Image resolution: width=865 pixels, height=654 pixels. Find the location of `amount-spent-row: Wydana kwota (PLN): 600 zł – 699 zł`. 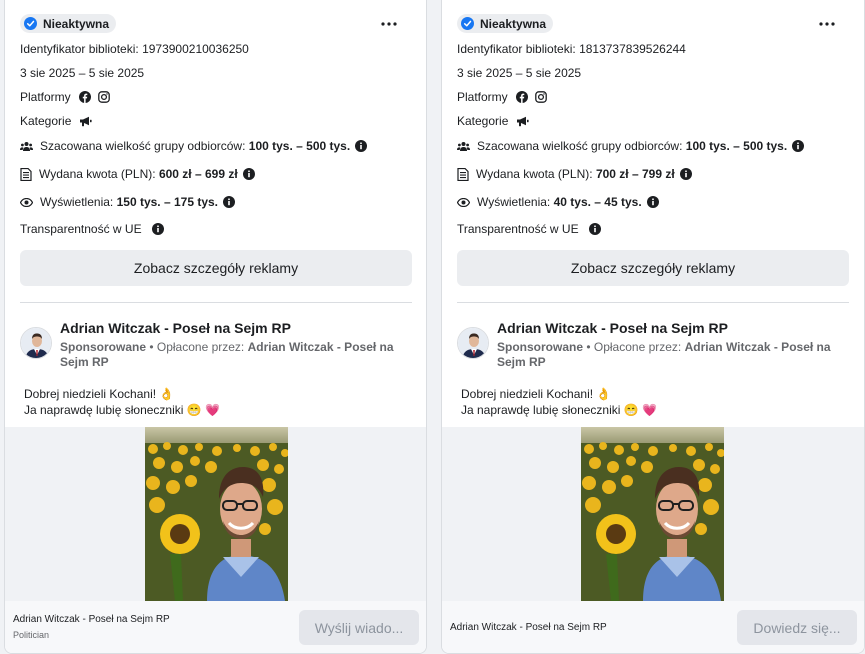

amount-spent-row: Wydana kwota (PLN): 600 zł – 699 zł is located at coordinates (137, 174).